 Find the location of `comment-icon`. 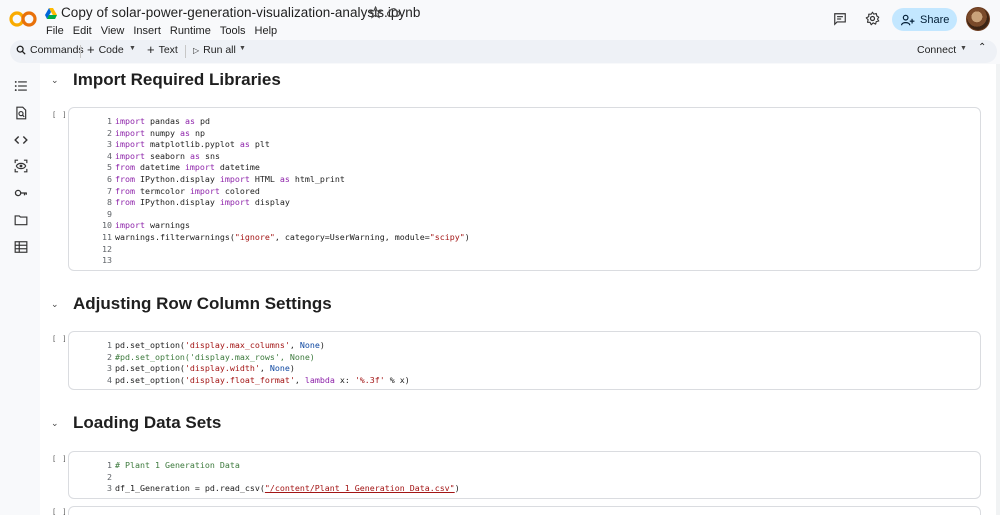

comment-icon is located at coordinates (840, 19).